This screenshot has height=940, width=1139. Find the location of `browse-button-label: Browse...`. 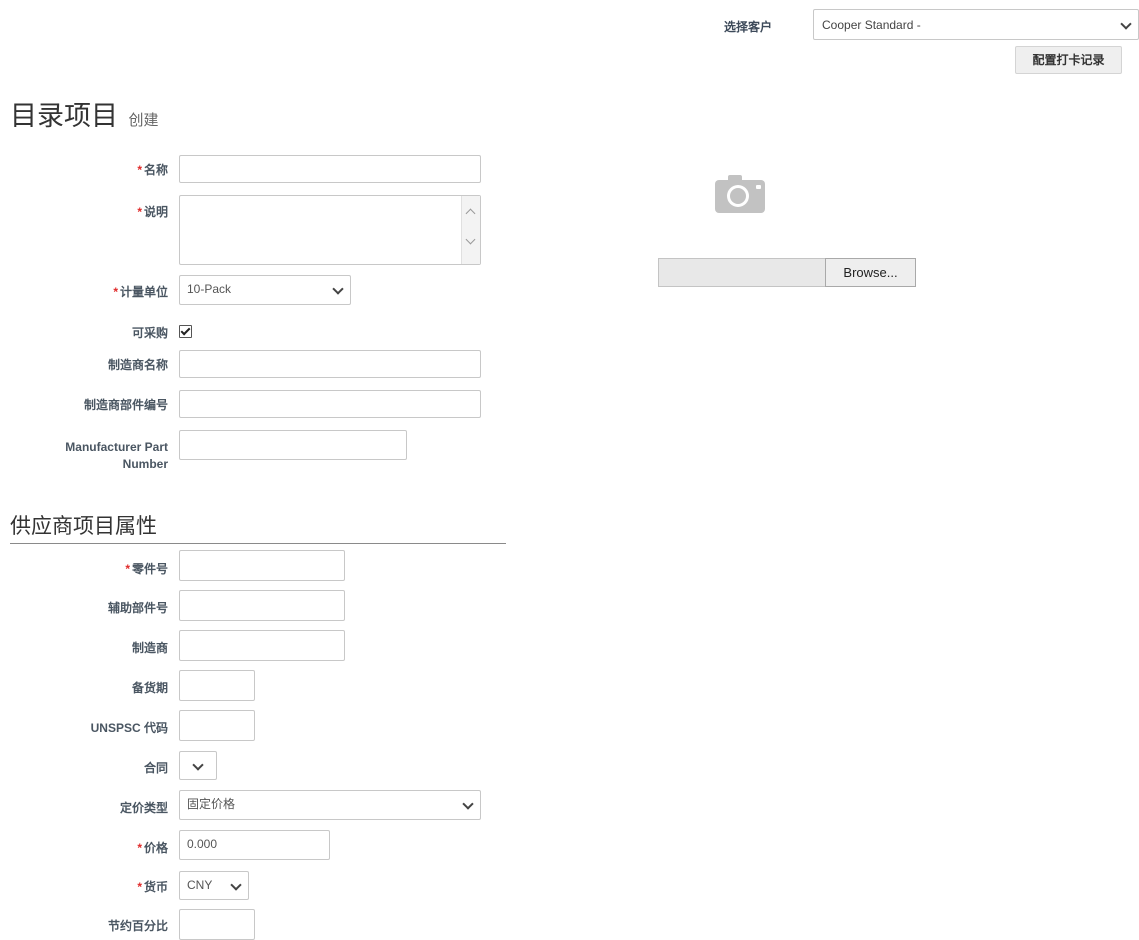

browse-button-label: Browse... is located at coordinates (870, 272).